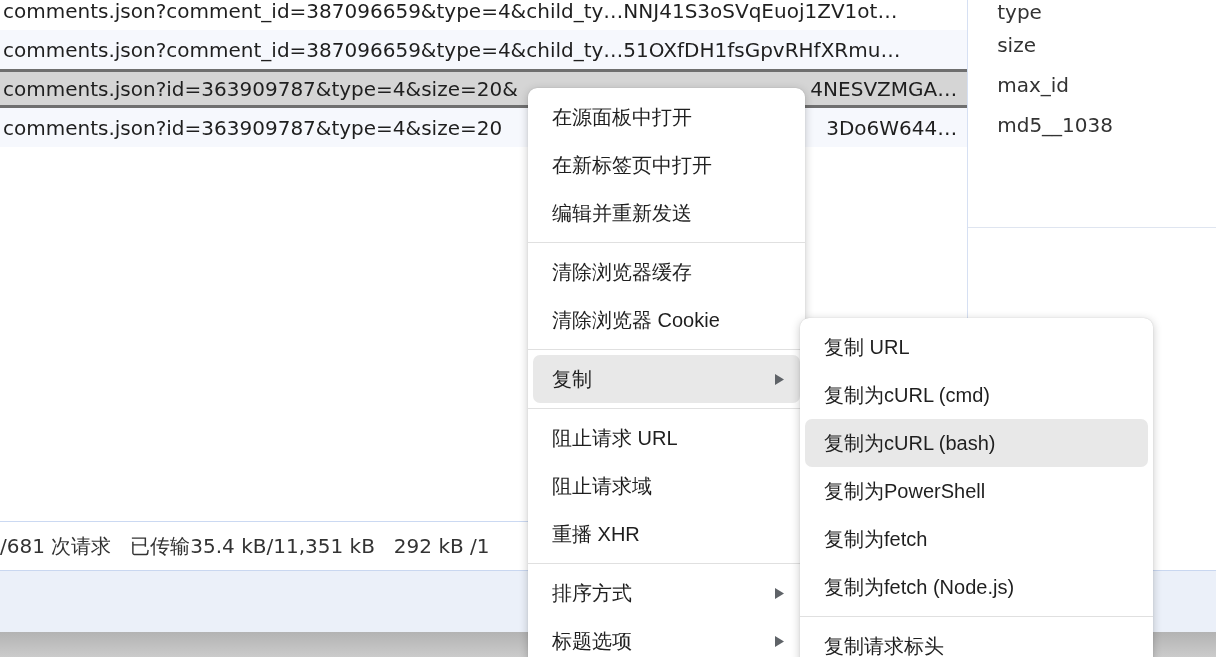 Image resolution: width=1216 pixels, height=657 pixels. I want to click on menu-item: 阻止请求域, so click(666, 486).